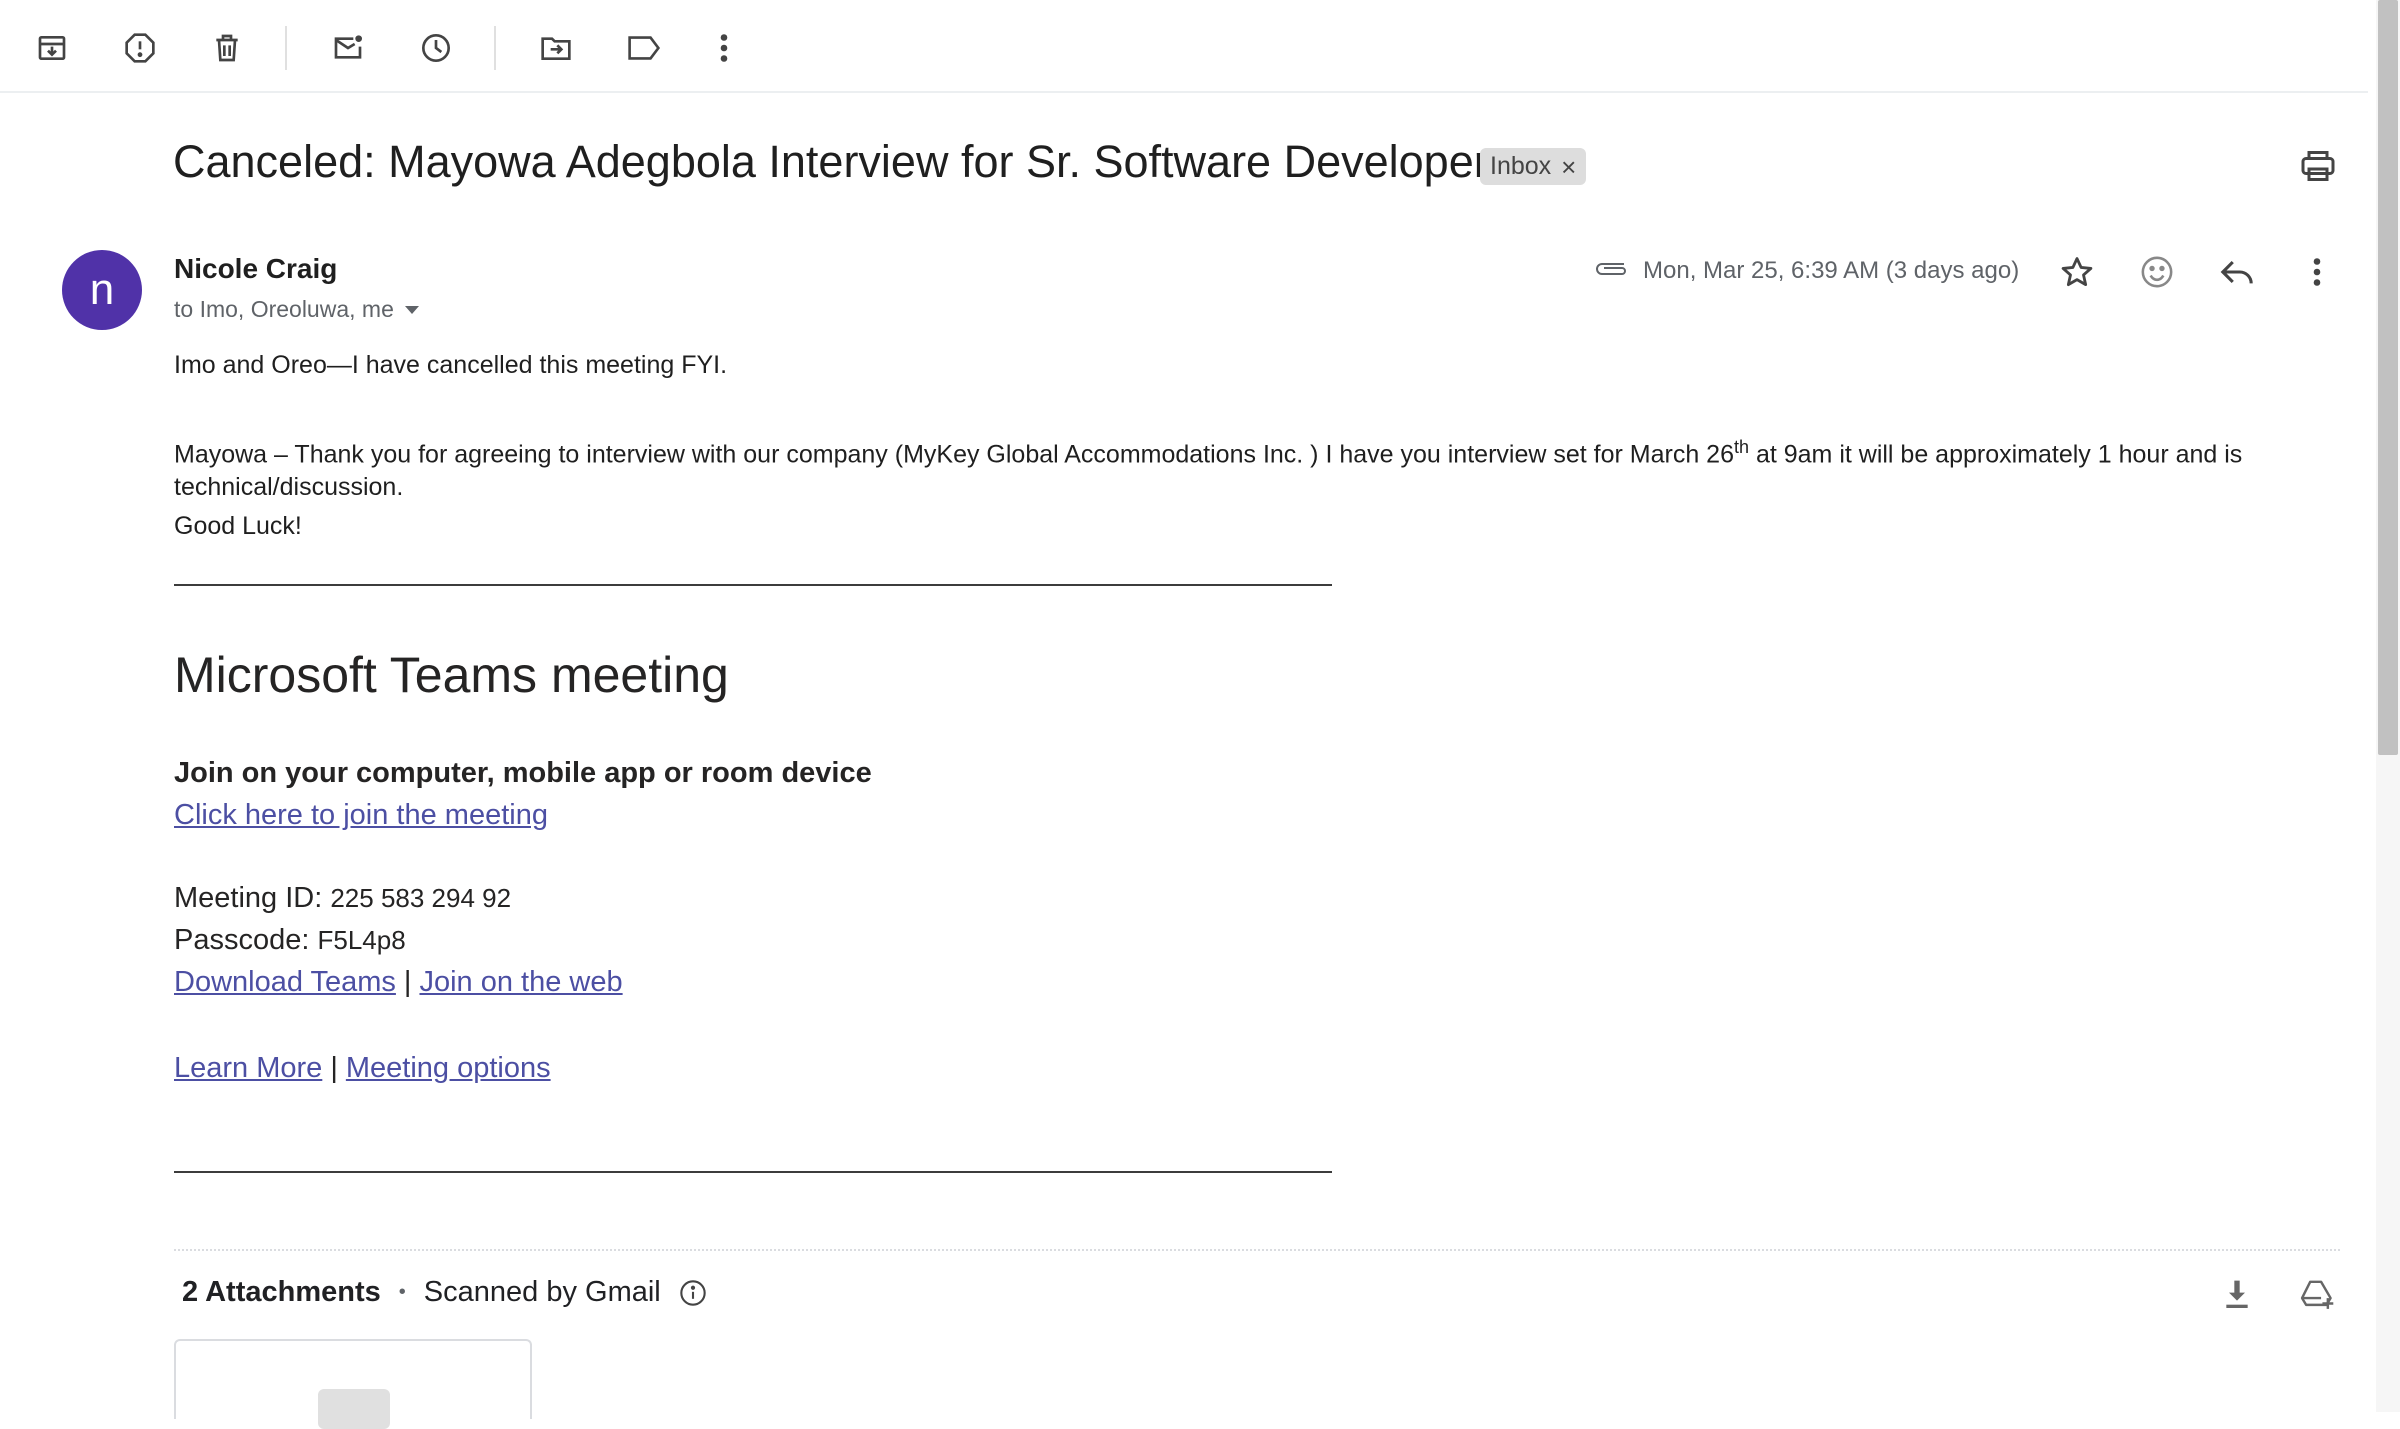 The width and height of the screenshot is (2400, 1429). What do you see at coordinates (285, 982) in the screenshot?
I see `download-teams-link: Download Teams` at bounding box center [285, 982].